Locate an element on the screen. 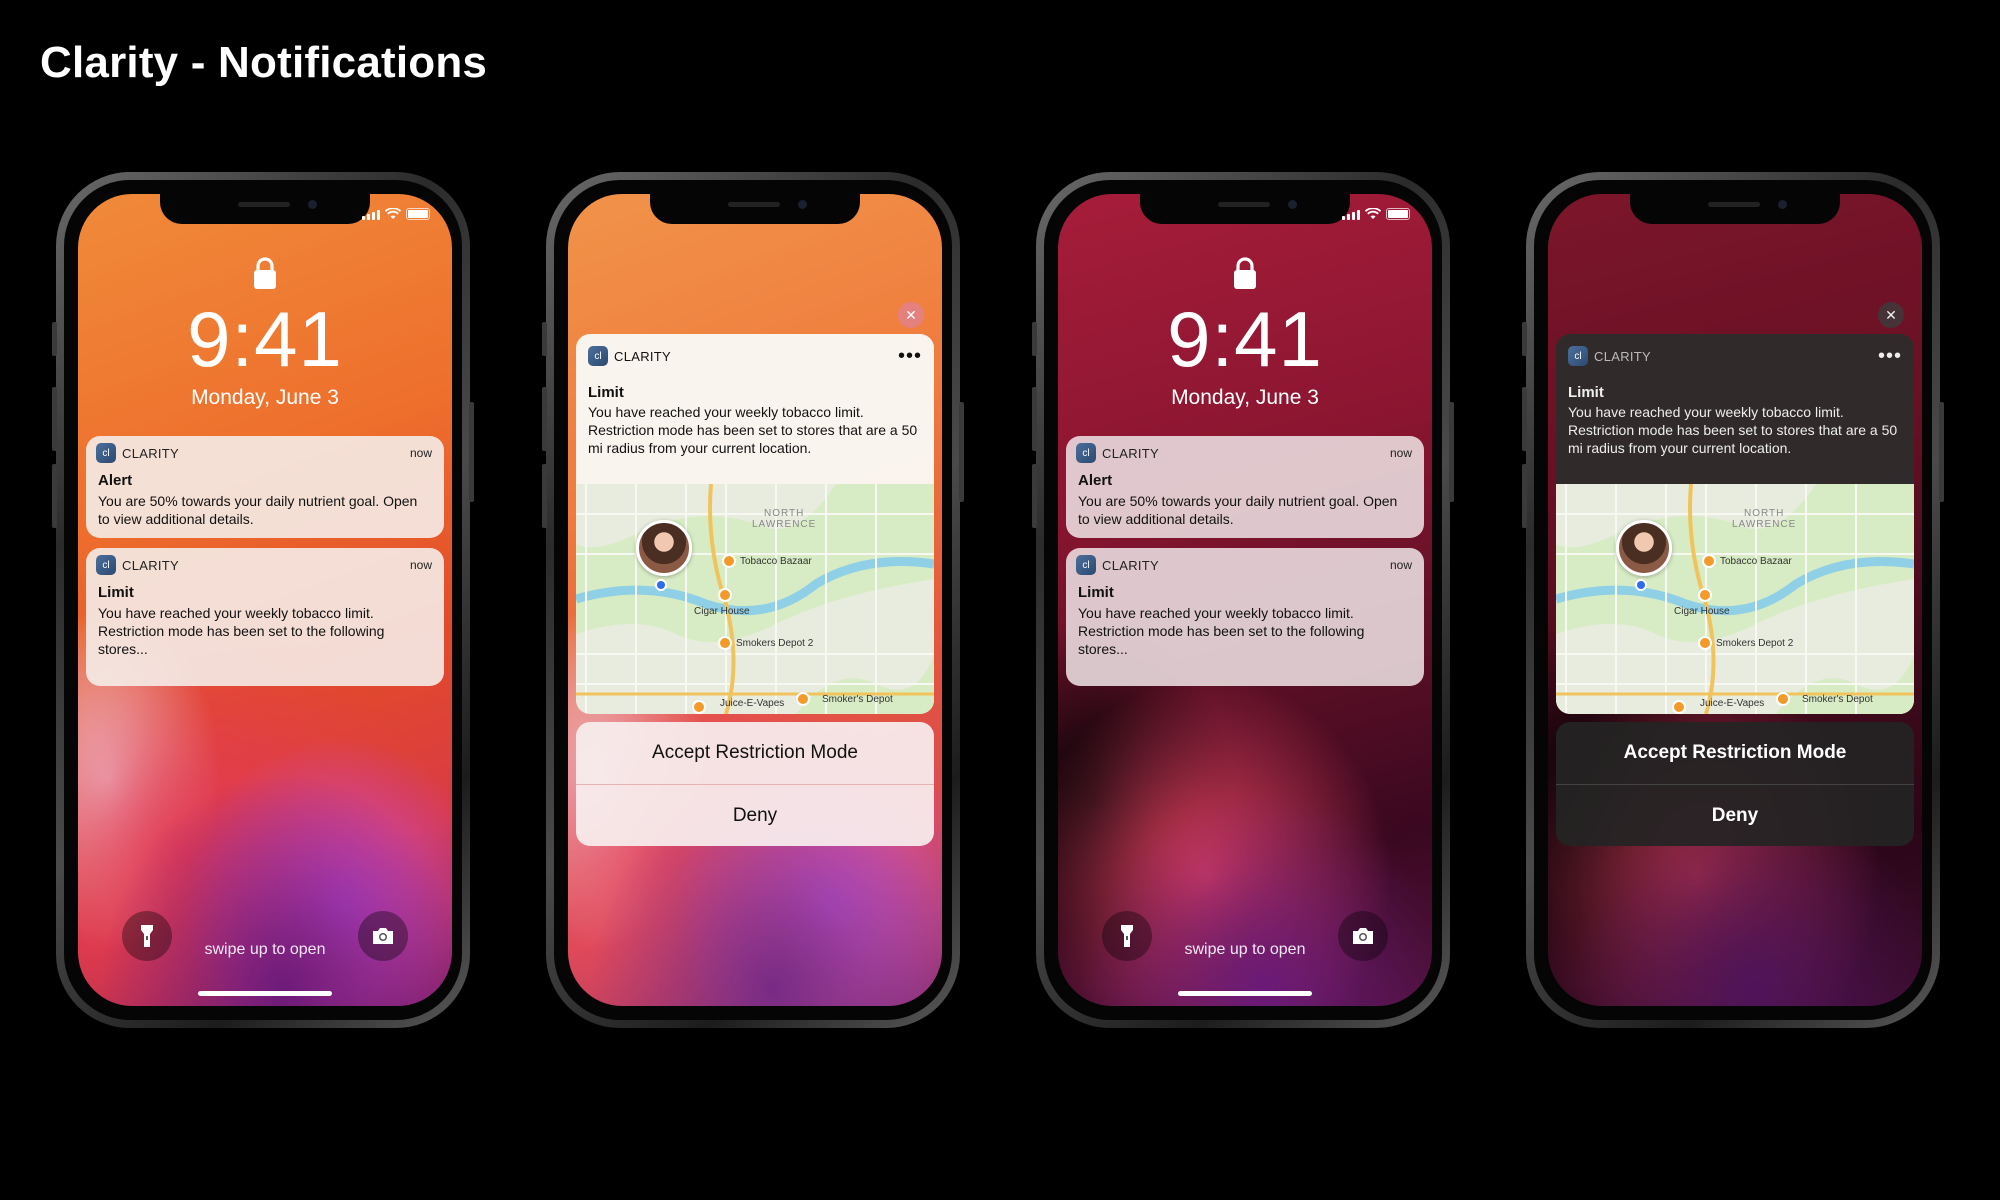 This screenshot has width=2000, height=1200. lock-icon is located at coordinates (265, 273).